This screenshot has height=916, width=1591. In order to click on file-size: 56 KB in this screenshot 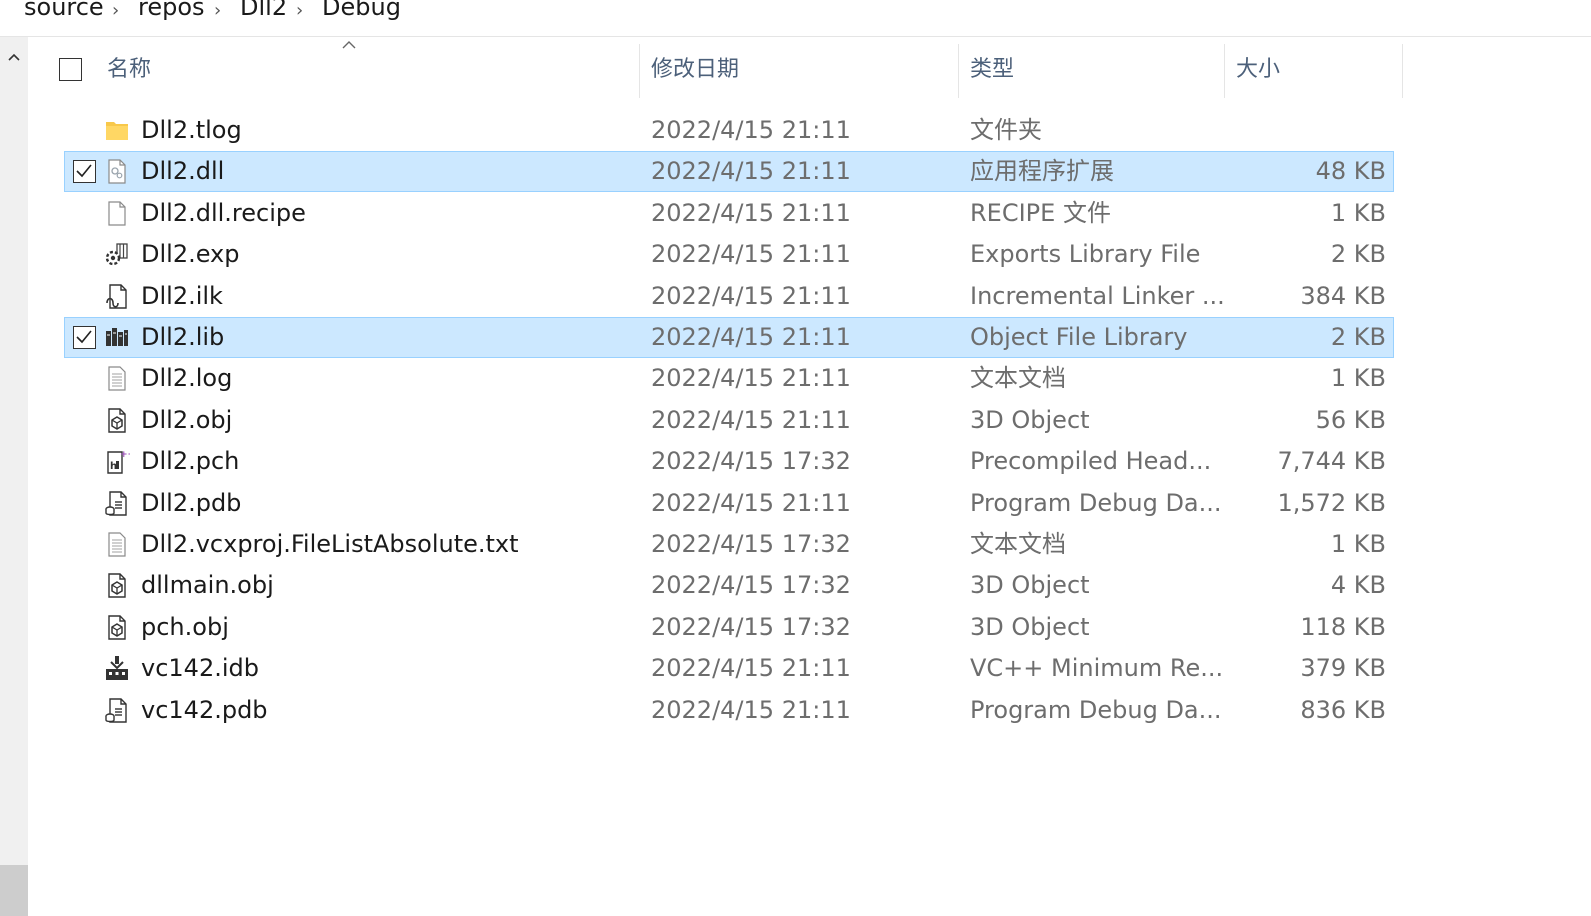, I will do `click(1350, 419)`.